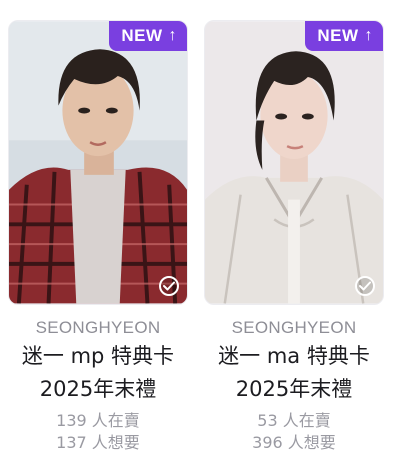 The image size is (400, 467). Describe the element at coordinates (294, 442) in the screenshot. I see `wanted-count: 396 人想要` at that location.